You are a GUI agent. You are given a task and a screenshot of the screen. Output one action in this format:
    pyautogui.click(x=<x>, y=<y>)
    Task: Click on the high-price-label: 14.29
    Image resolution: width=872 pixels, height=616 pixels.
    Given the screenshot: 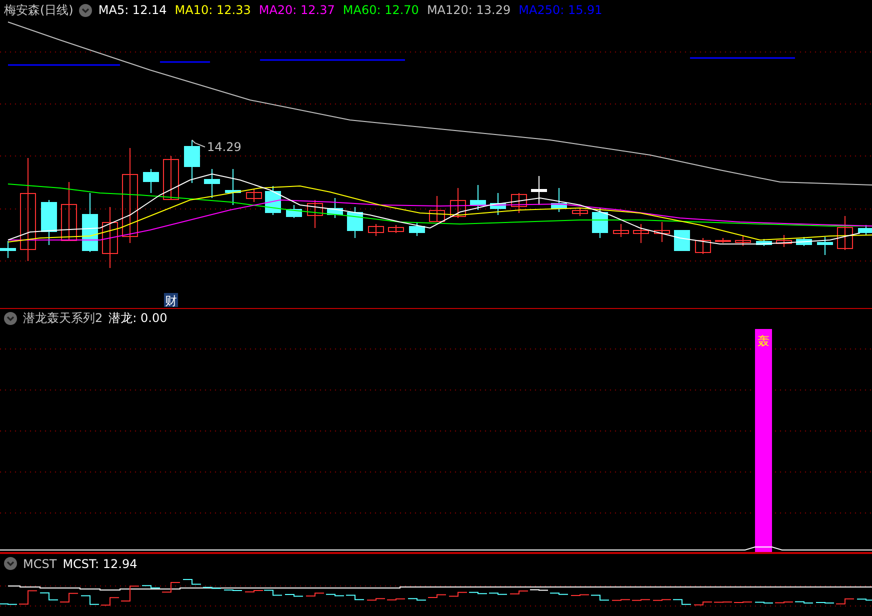 What is the action you would take?
    pyautogui.click(x=224, y=147)
    